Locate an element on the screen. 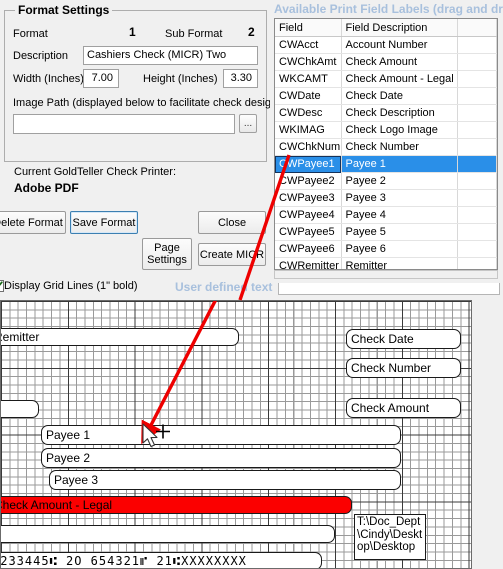 This screenshot has width=503, height=569. cell-field-description: Check Amount - Legal is located at coordinates (399, 79).